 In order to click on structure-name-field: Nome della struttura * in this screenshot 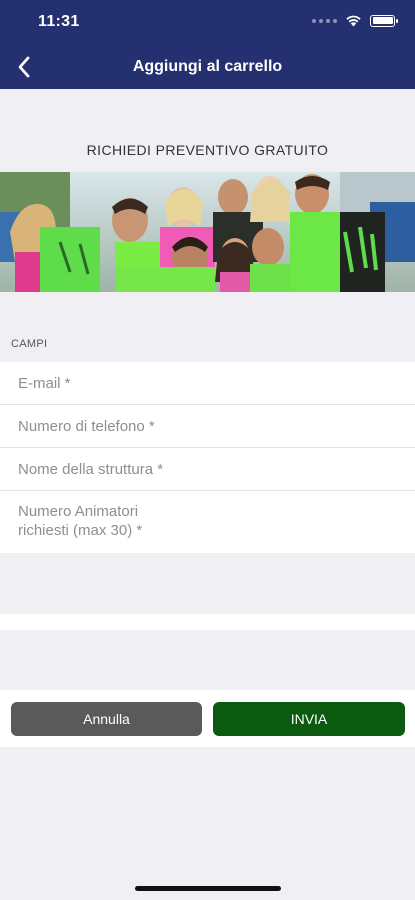, I will do `click(207, 469)`.